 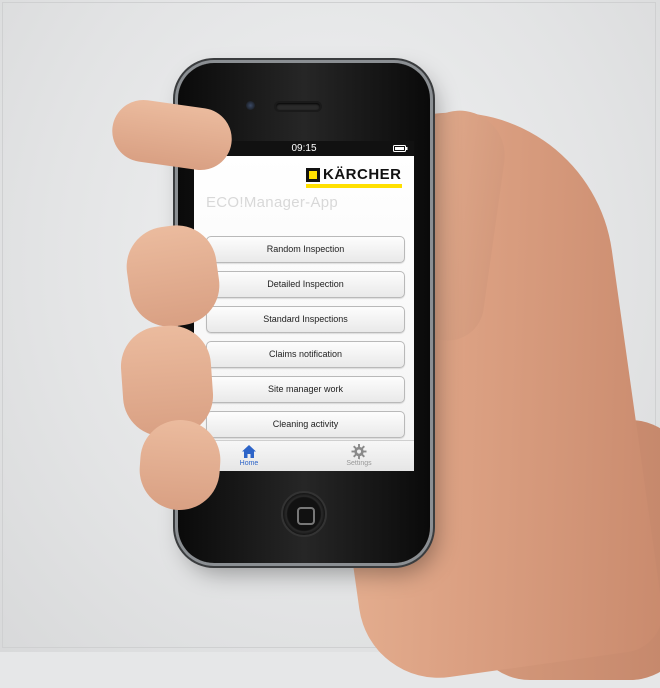 What do you see at coordinates (359, 463) in the screenshot?
I see `tab-settings-label: Settings` at bounding box center [359, 463].